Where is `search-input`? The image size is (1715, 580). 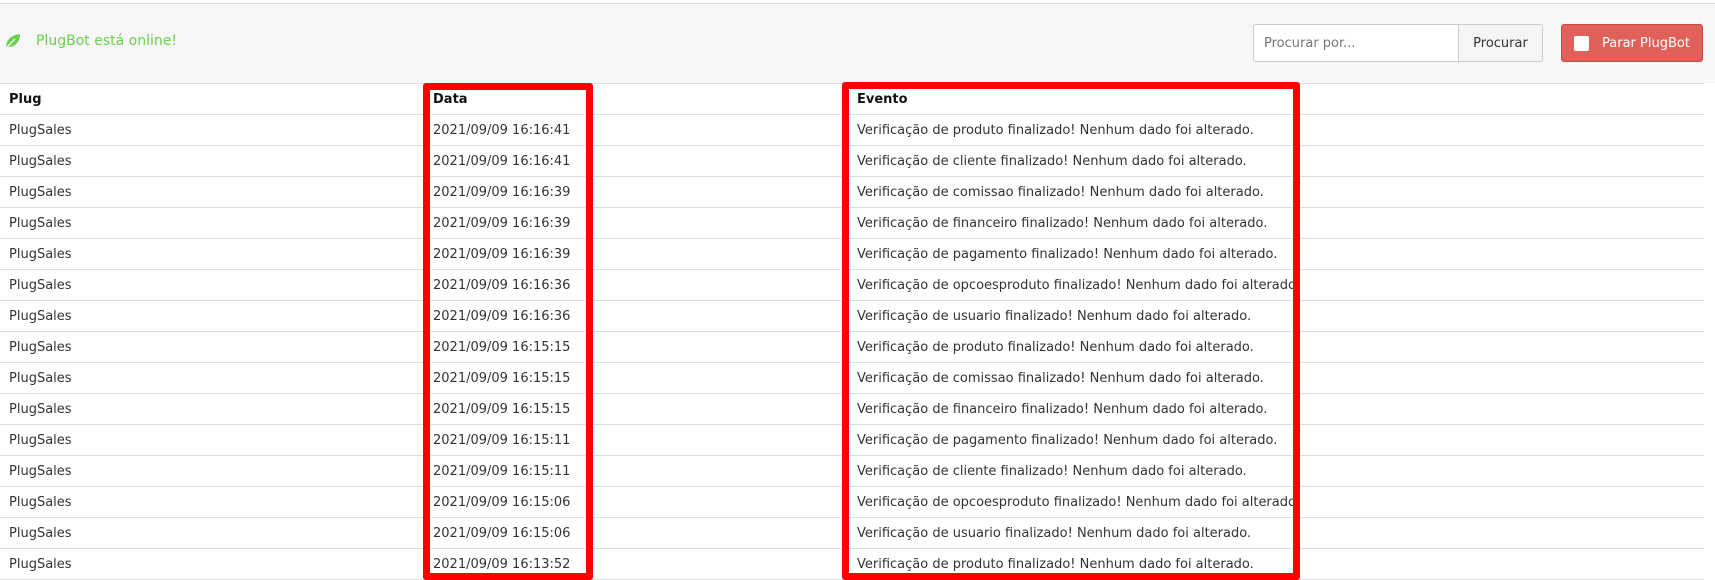 search-input is located at coordinates (1355, 43).